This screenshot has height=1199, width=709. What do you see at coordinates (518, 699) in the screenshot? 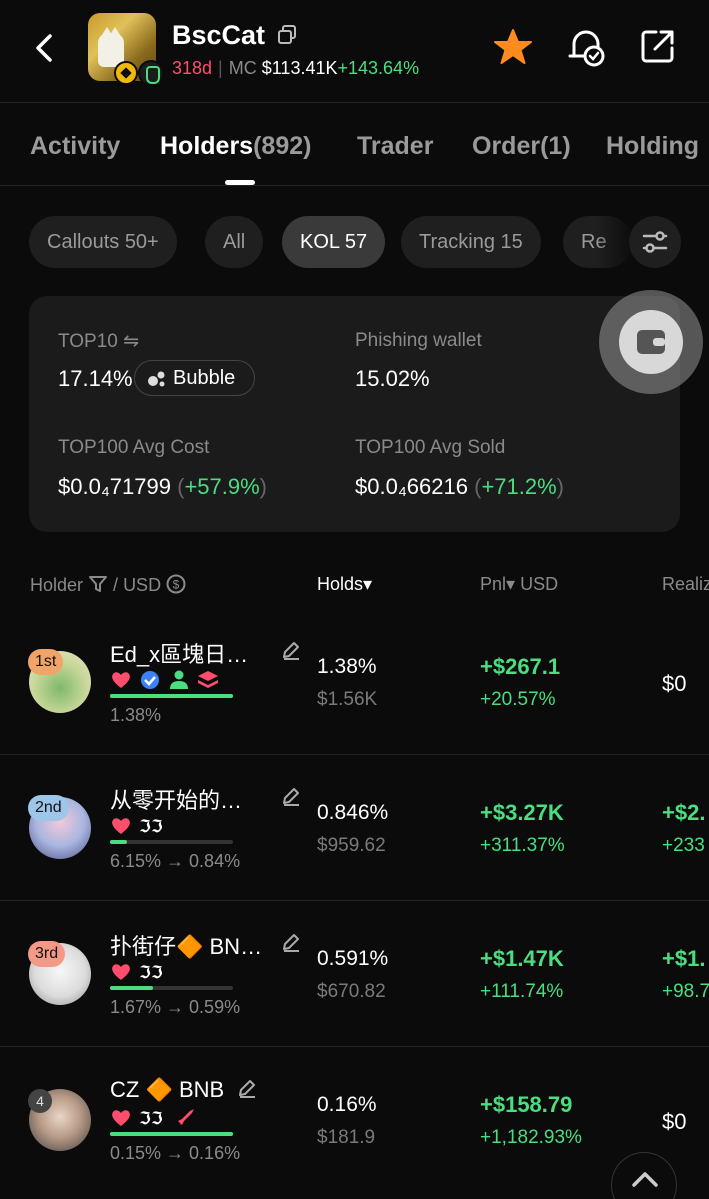
I see `pnl-pct: +20.57%` at bounding box center [518, 699].